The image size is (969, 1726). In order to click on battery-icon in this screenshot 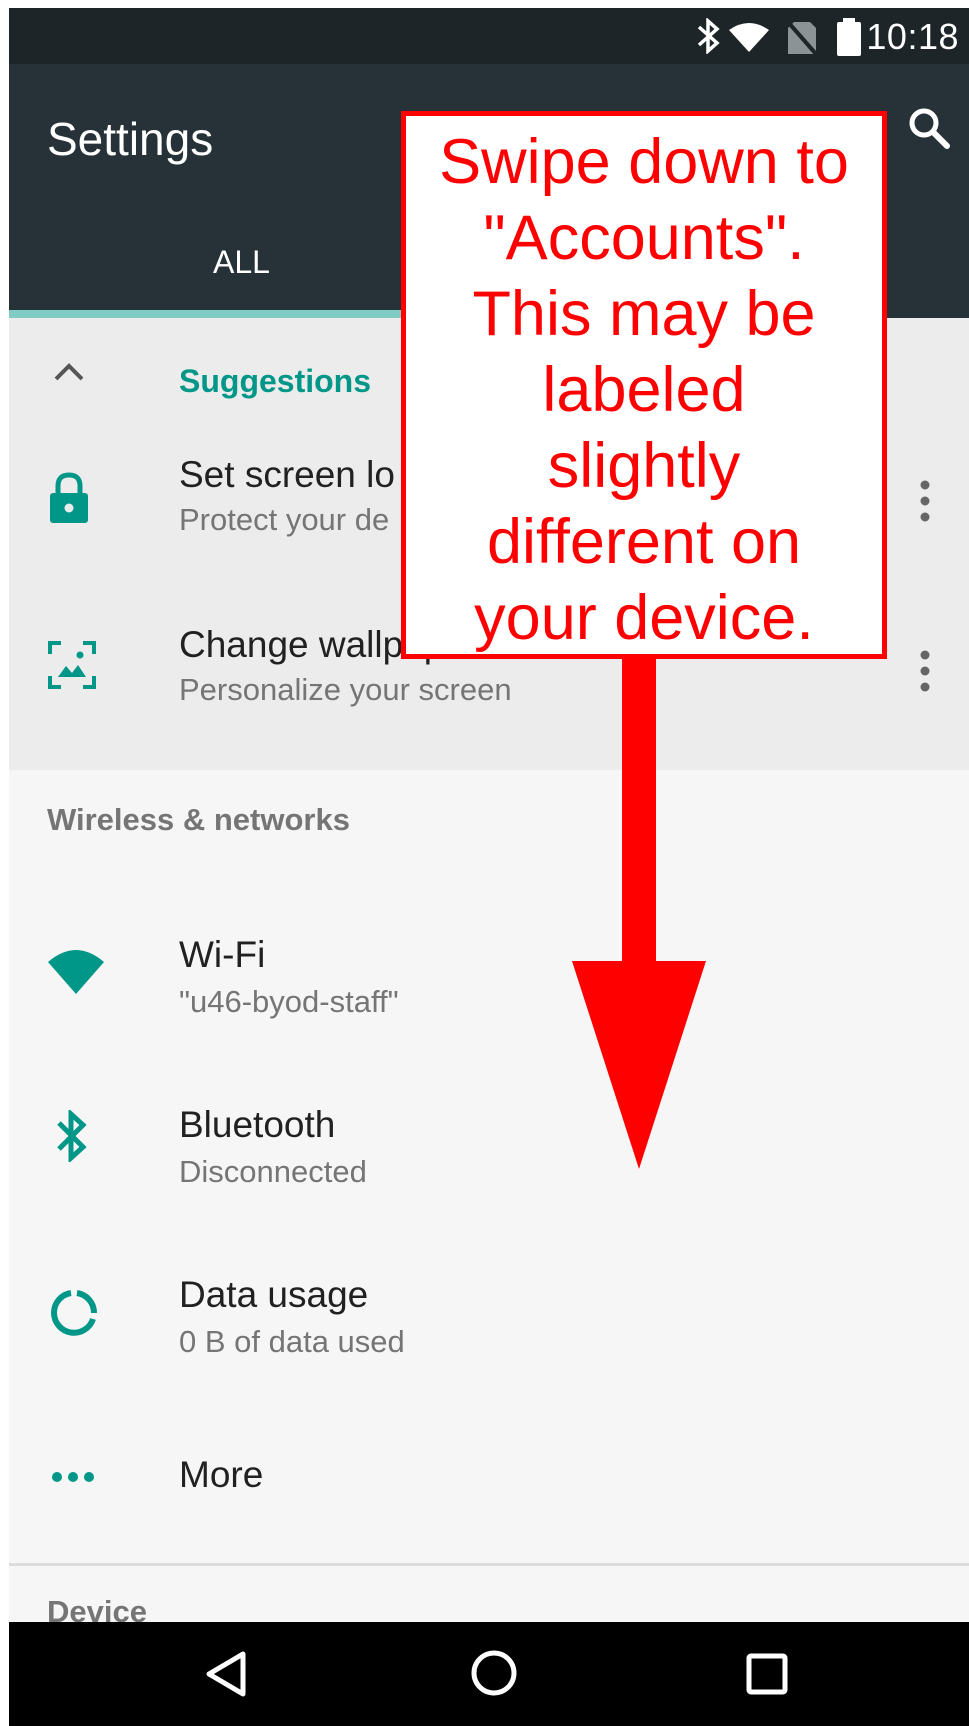, I will do `click(849, 39)`.